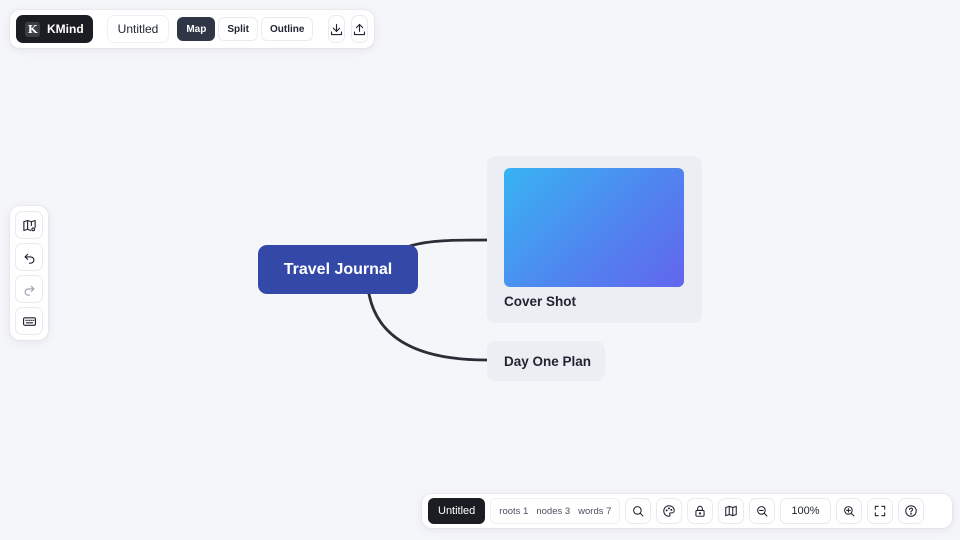 The width and height of the screenshot is (960, 540). I want to click on redo-button, so click(29, 289).